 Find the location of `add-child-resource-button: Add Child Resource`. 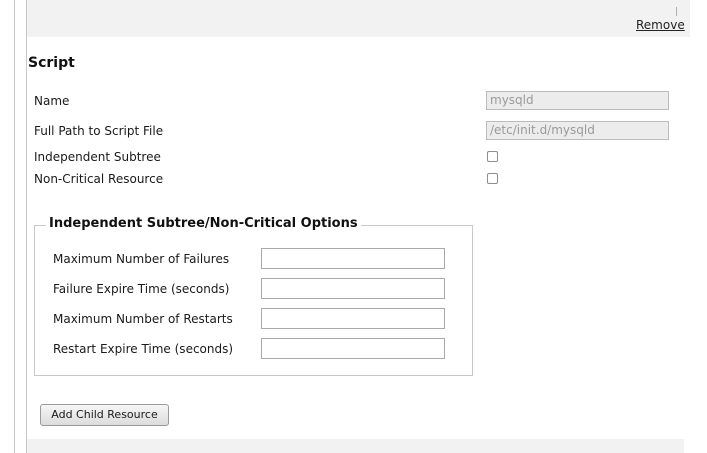

add-child-resource-button: Add Child Resource is located at coordinates (104, 415).